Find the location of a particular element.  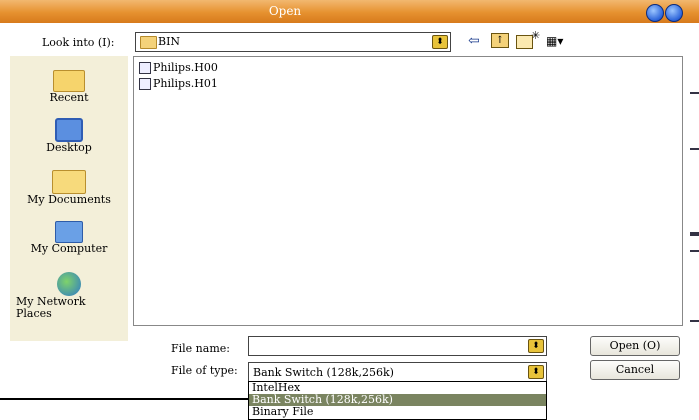

network-globe-icon is located at coordinates (69, 284).